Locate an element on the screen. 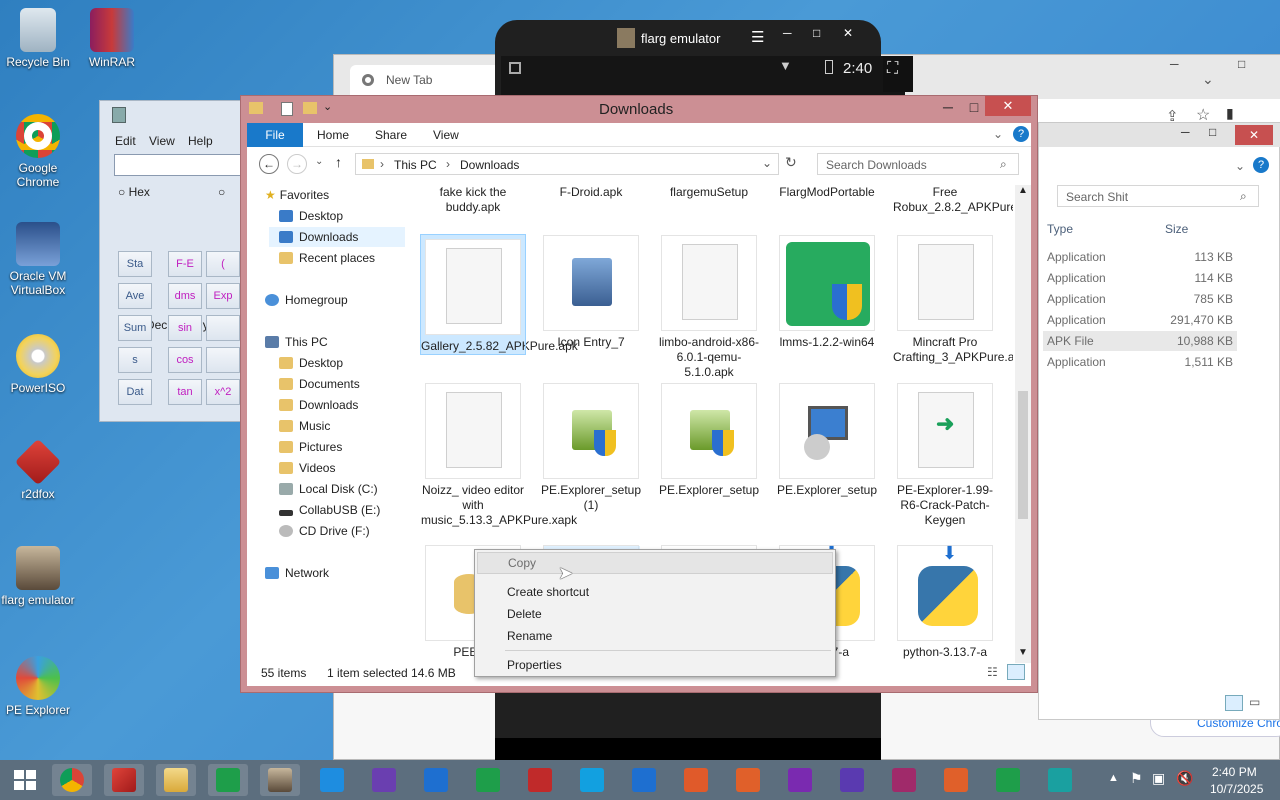  tray-expand-icon: ▲ is located at coordinates (1113, 778).